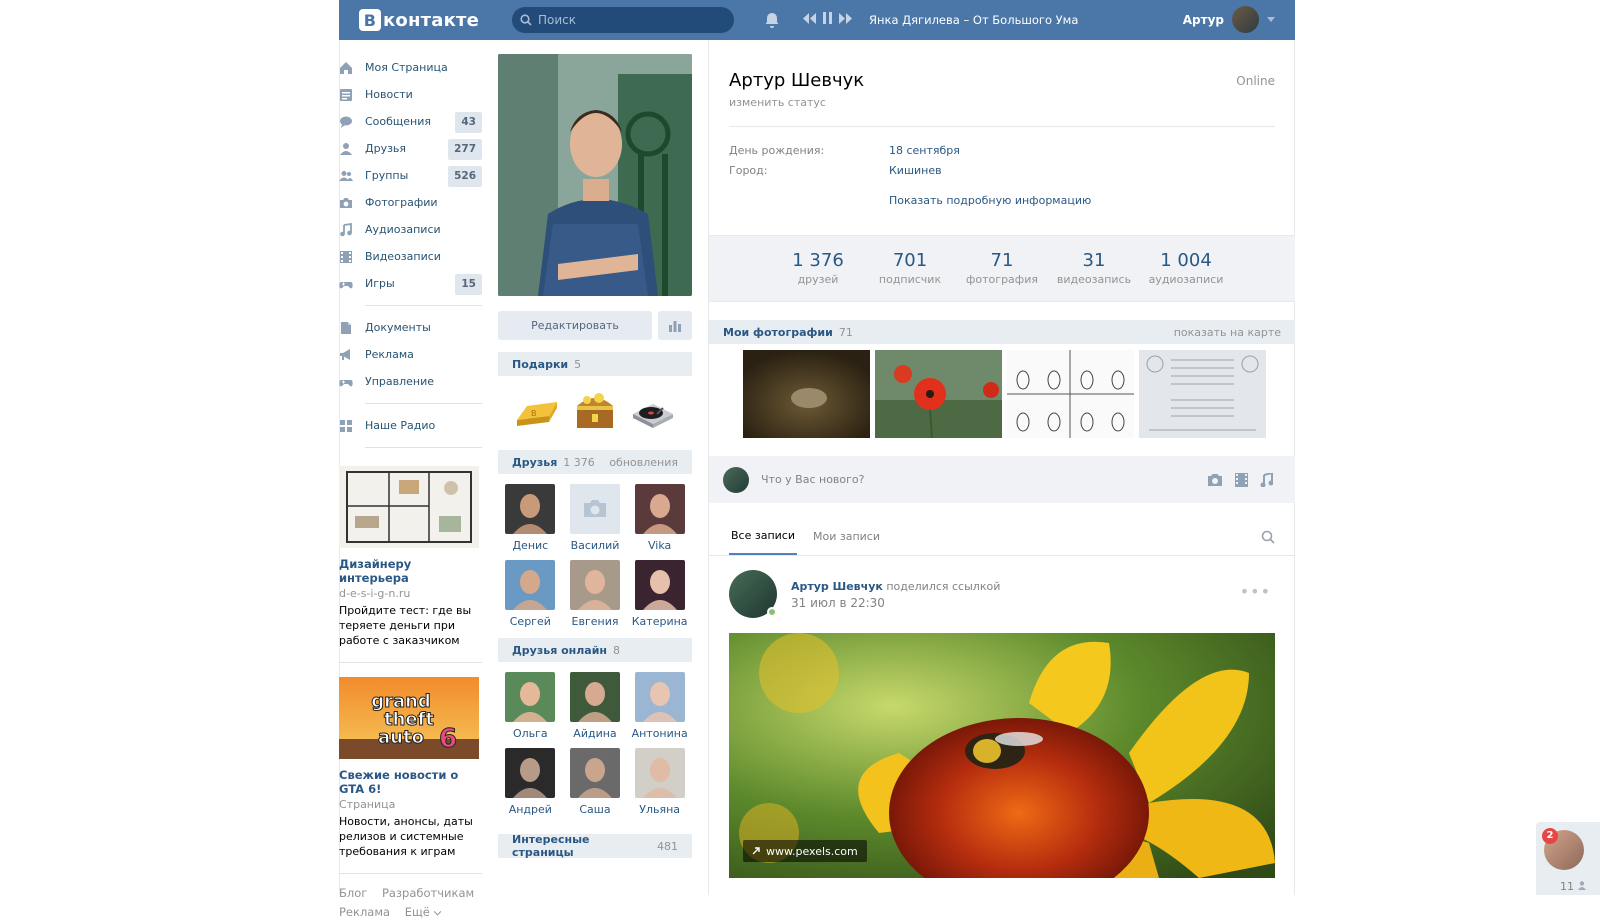  Describe the element at coordinates (1568, 858) in the screenshot. I see `chat-widget: 2 11` at that location.